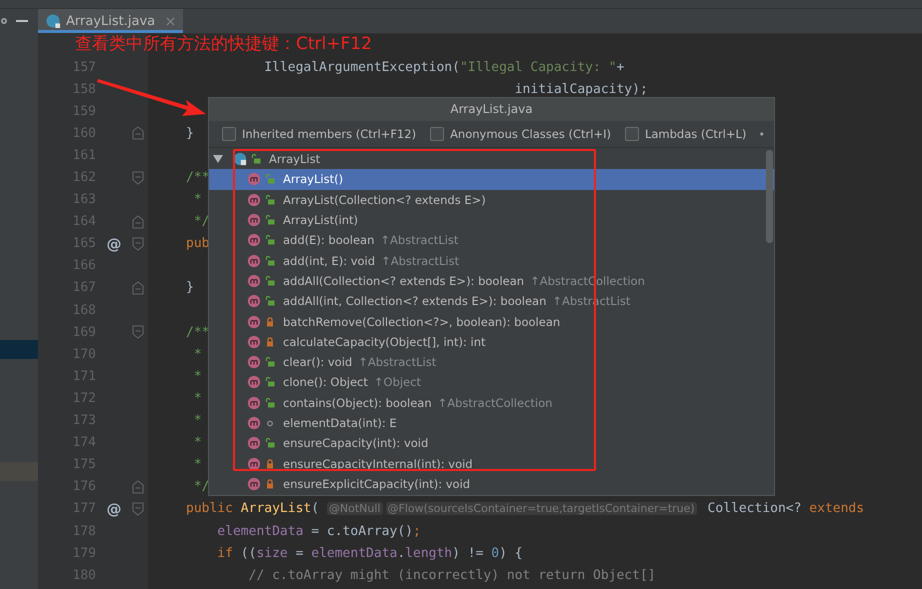  Describe the element at coordinates (317, 362) in the screenshot. I see `tree-item-label: clear(): void` at that location.